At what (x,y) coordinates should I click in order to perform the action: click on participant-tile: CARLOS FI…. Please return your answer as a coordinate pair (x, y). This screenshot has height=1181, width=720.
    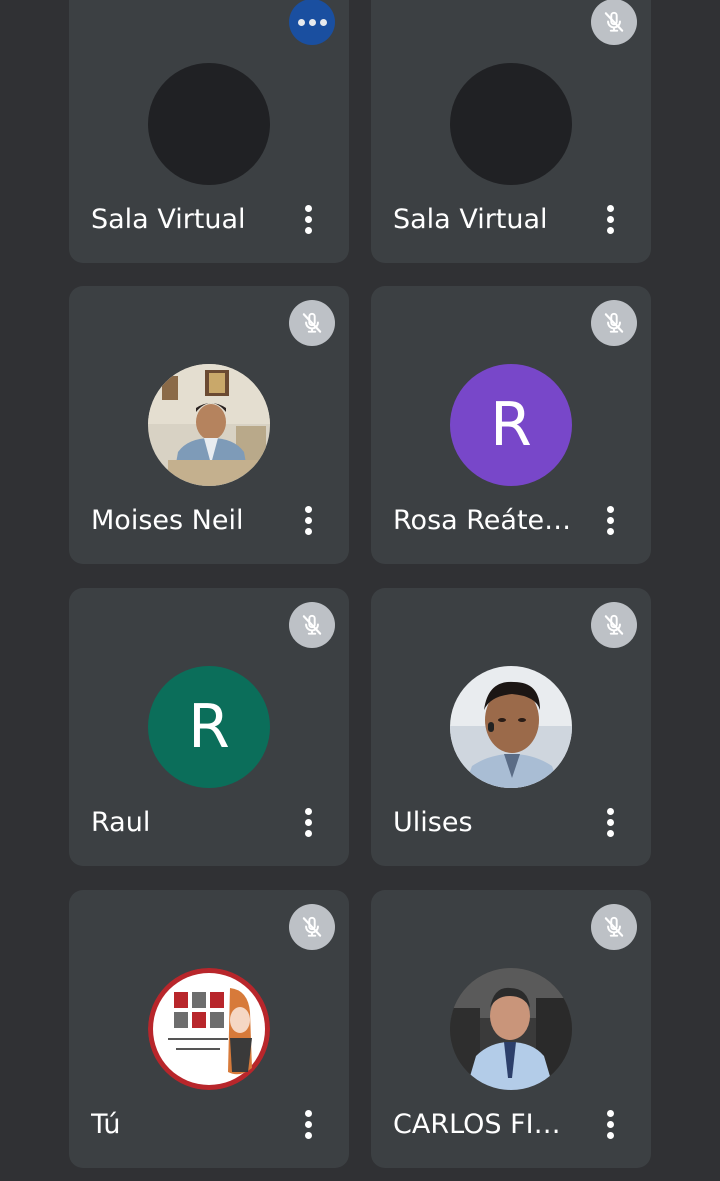
    Looking at the image, I should click on (511, 1029).